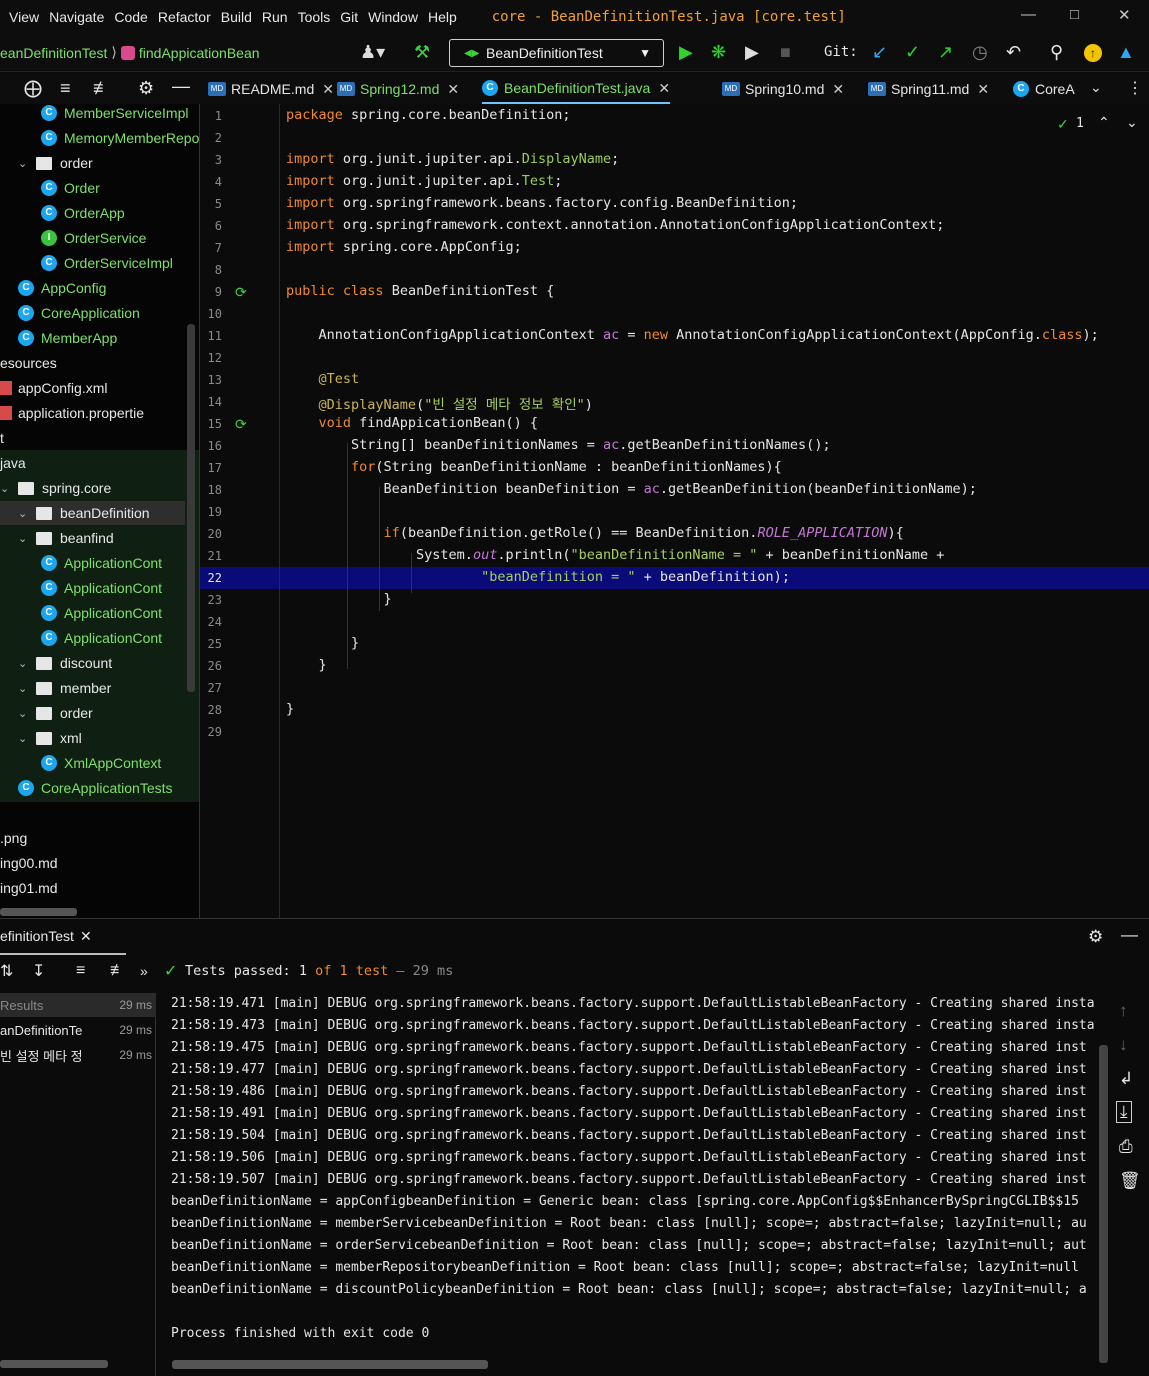 This screenshot has width=1149, height=1376. Describe the element at coordinates (783, 89) in the screenshot. I see `tab-spring10: MD Spring10.md ✕` at that location.